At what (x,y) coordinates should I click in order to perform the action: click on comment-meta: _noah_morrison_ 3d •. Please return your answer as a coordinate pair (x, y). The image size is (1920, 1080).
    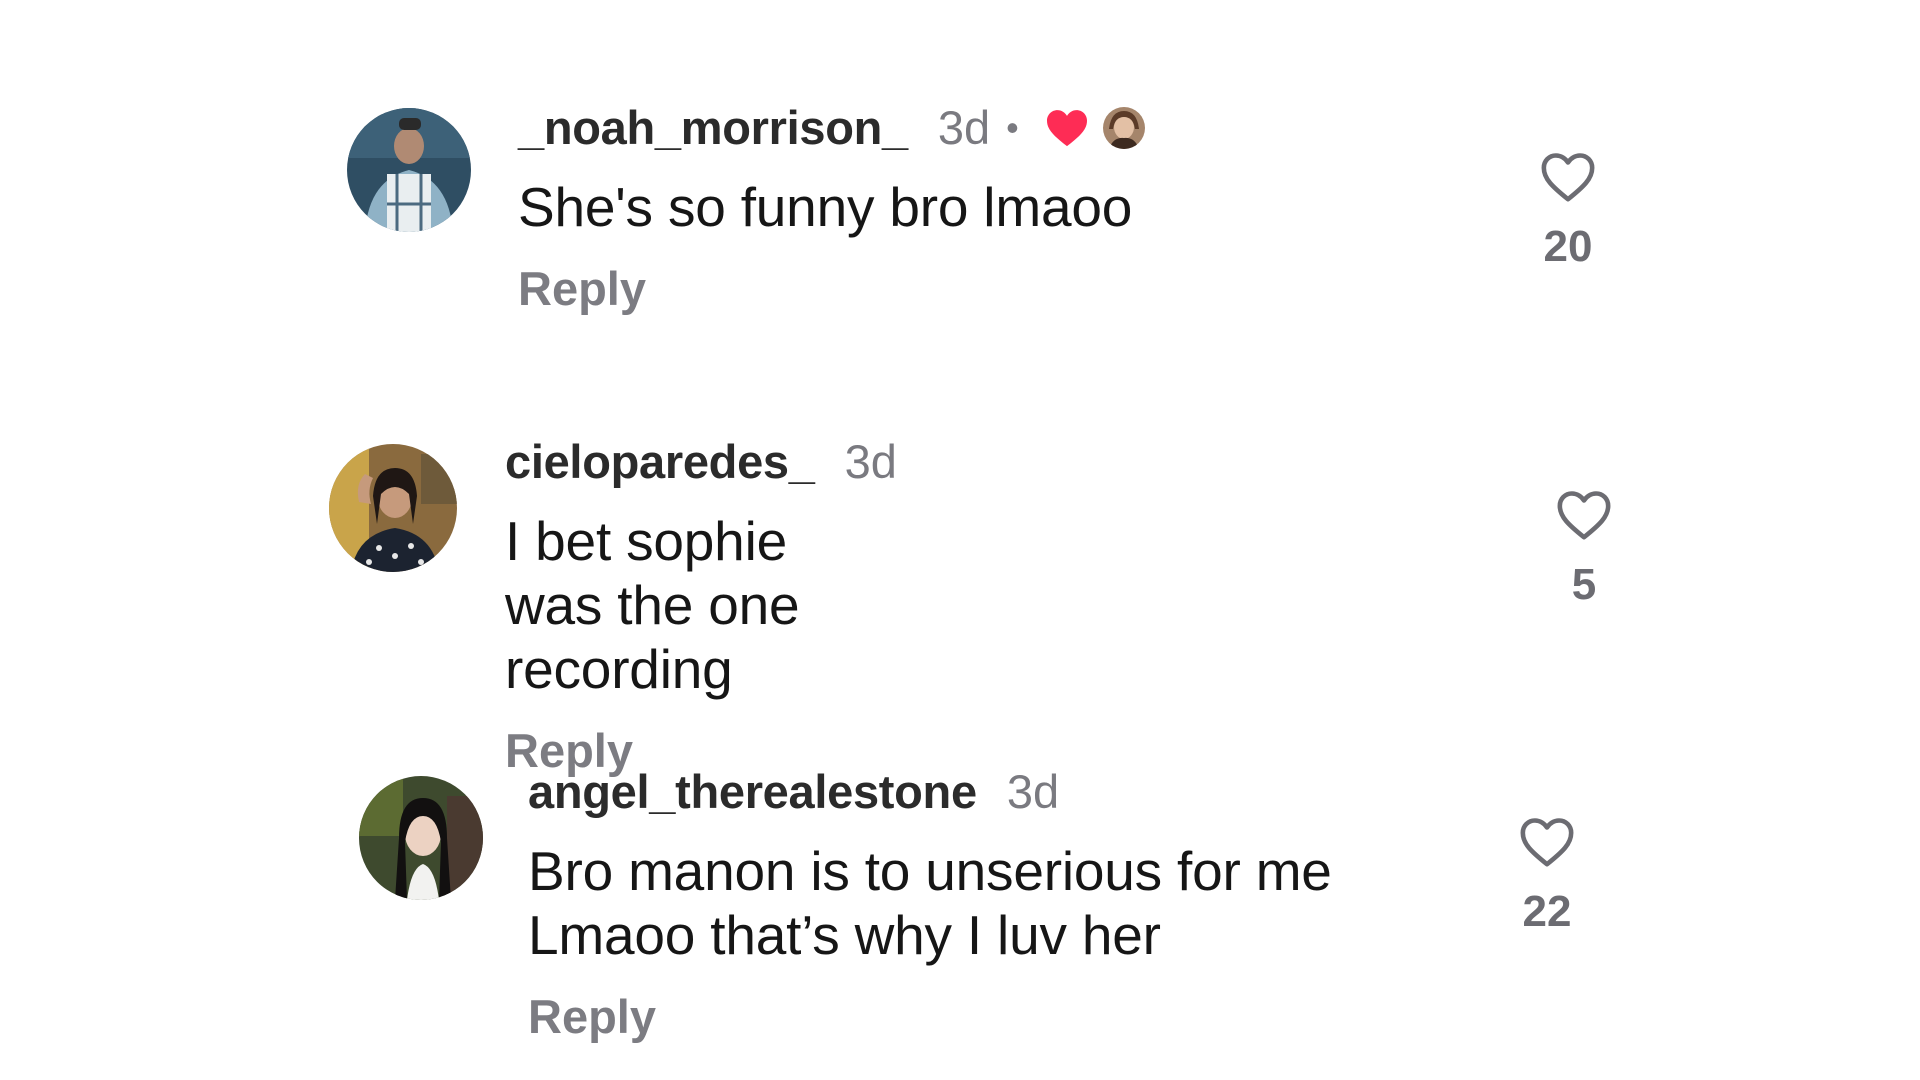
    Looking at the image, I should click on (831, 127).